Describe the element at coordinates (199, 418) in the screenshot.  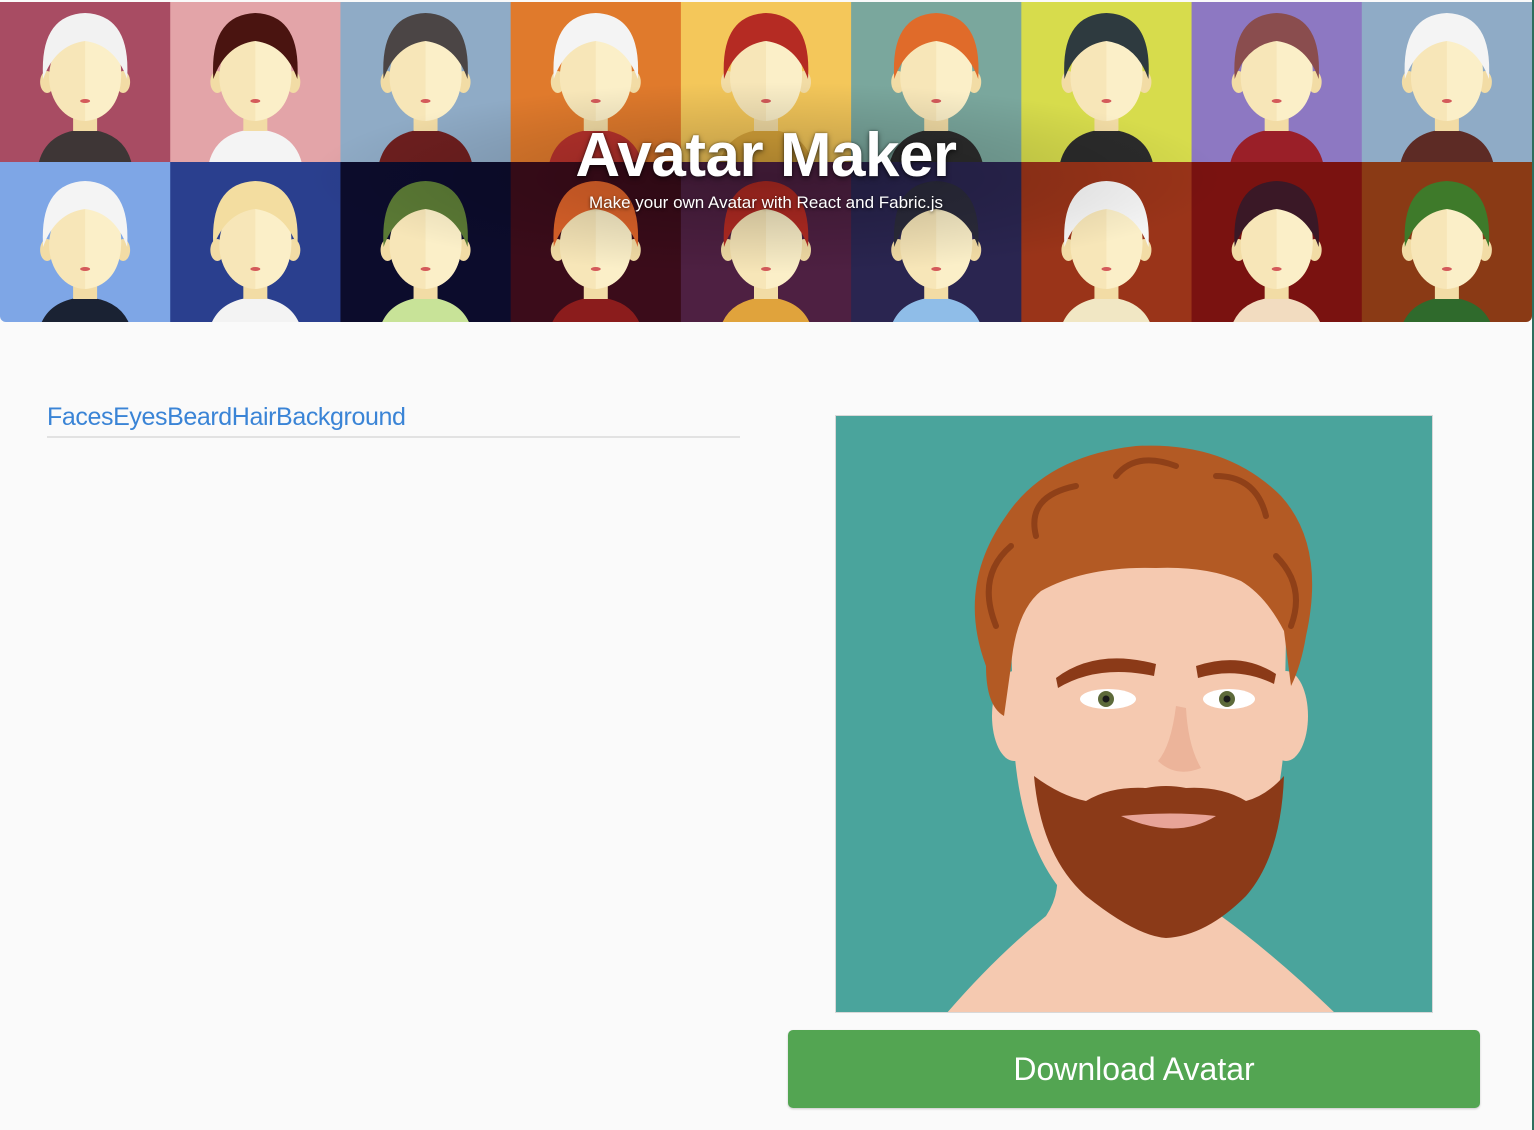
I see `tab-beard: Beard` at that location.